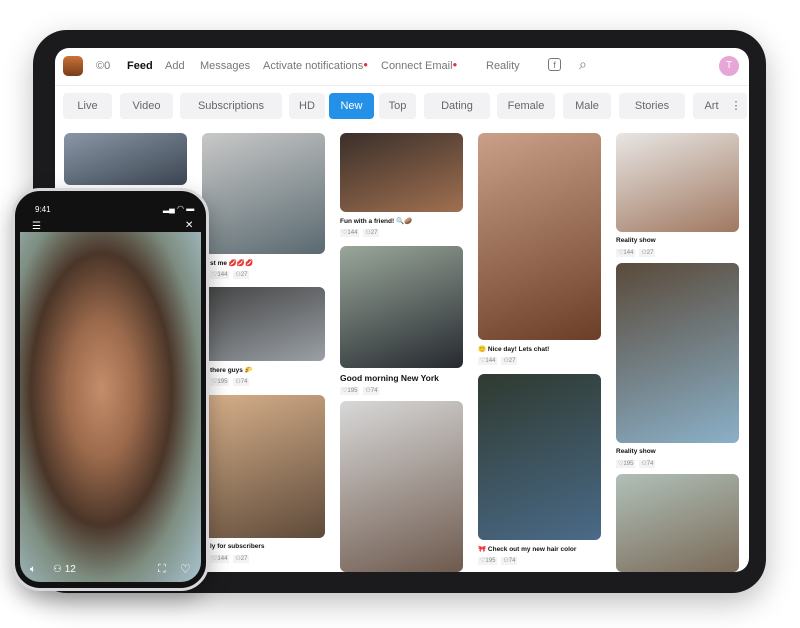  I want to click on label: Activate notifications, so click(313, 66).